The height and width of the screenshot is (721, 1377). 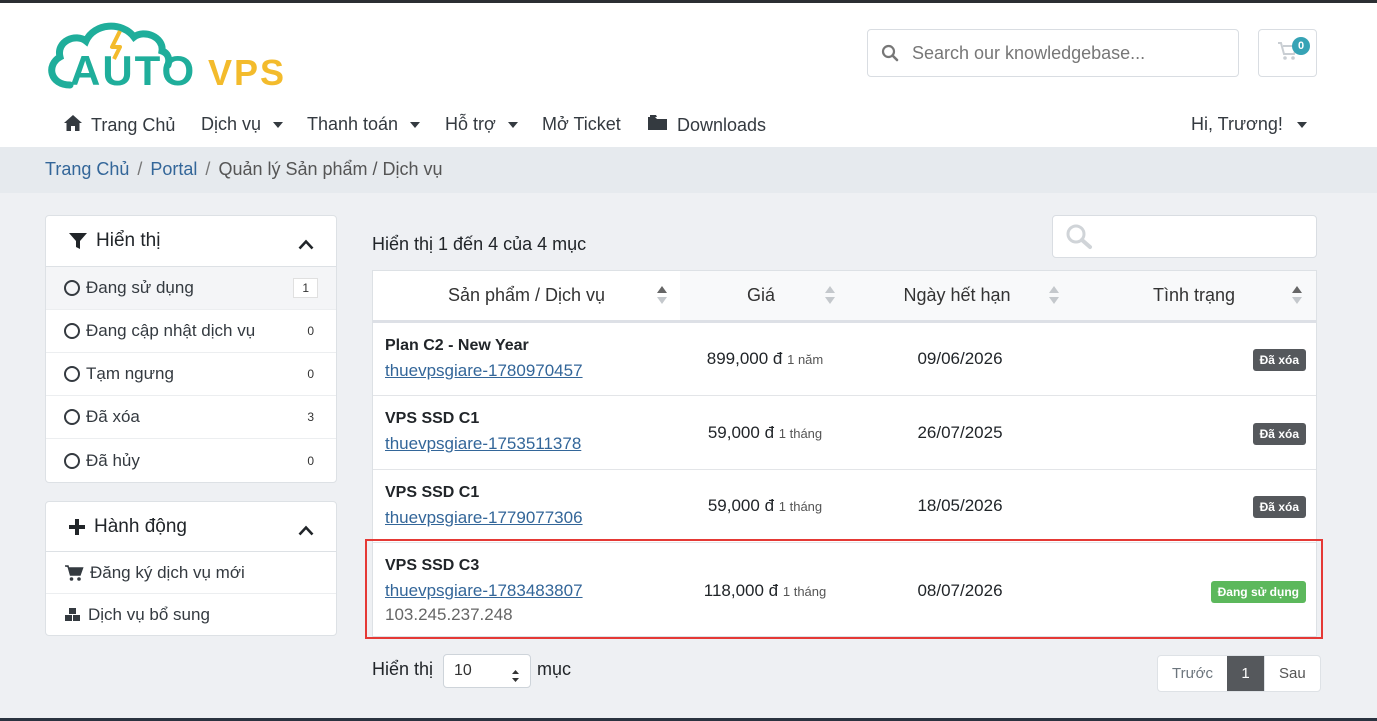 I want to click on filter-item-suspended: Tạm ngưng 0, so click(x=191, y=374).